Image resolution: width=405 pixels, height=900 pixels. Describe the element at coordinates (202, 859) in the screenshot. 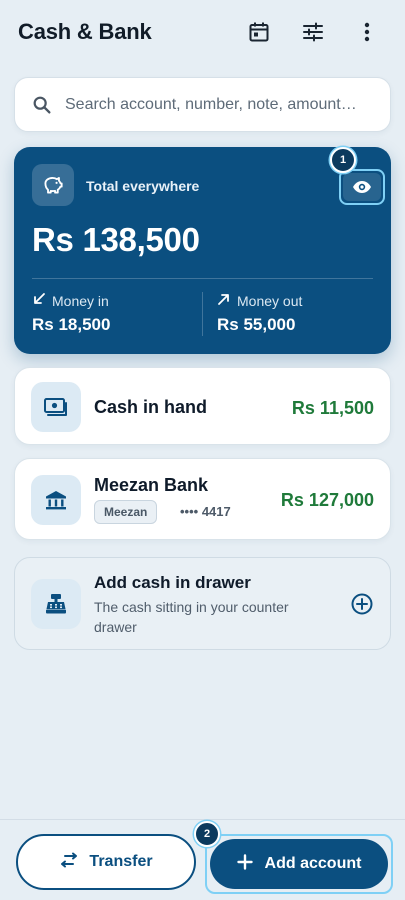

I see `bottom-action-bar: Transfer Add account 2` at that location.